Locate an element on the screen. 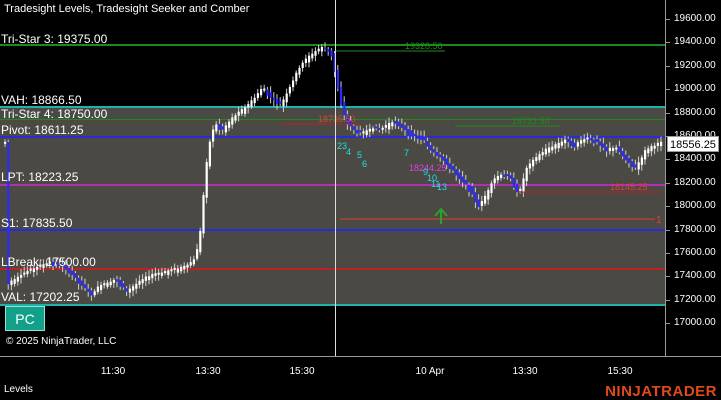 The width and height of the screenshot is (721, 400). tab-levels: Levels is located at coordinates (18, 389).